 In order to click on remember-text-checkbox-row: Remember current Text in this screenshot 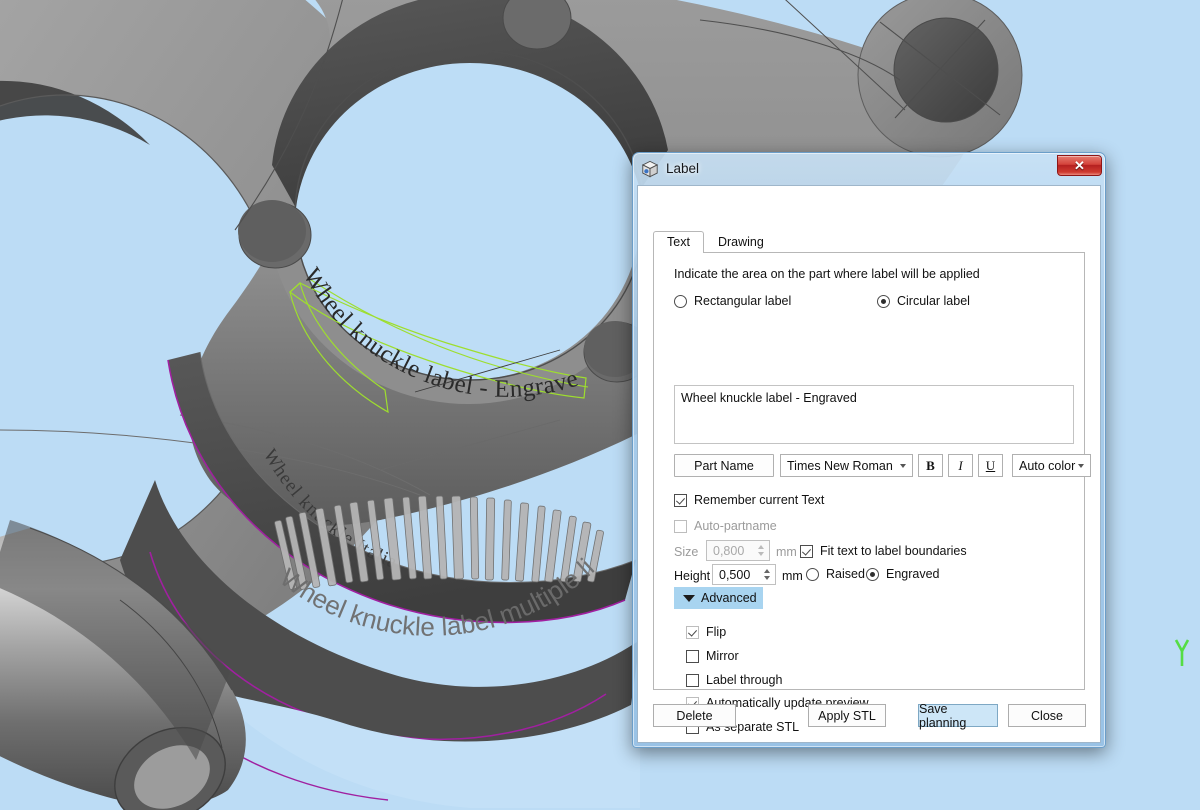, I will do `click(749, 500)`.